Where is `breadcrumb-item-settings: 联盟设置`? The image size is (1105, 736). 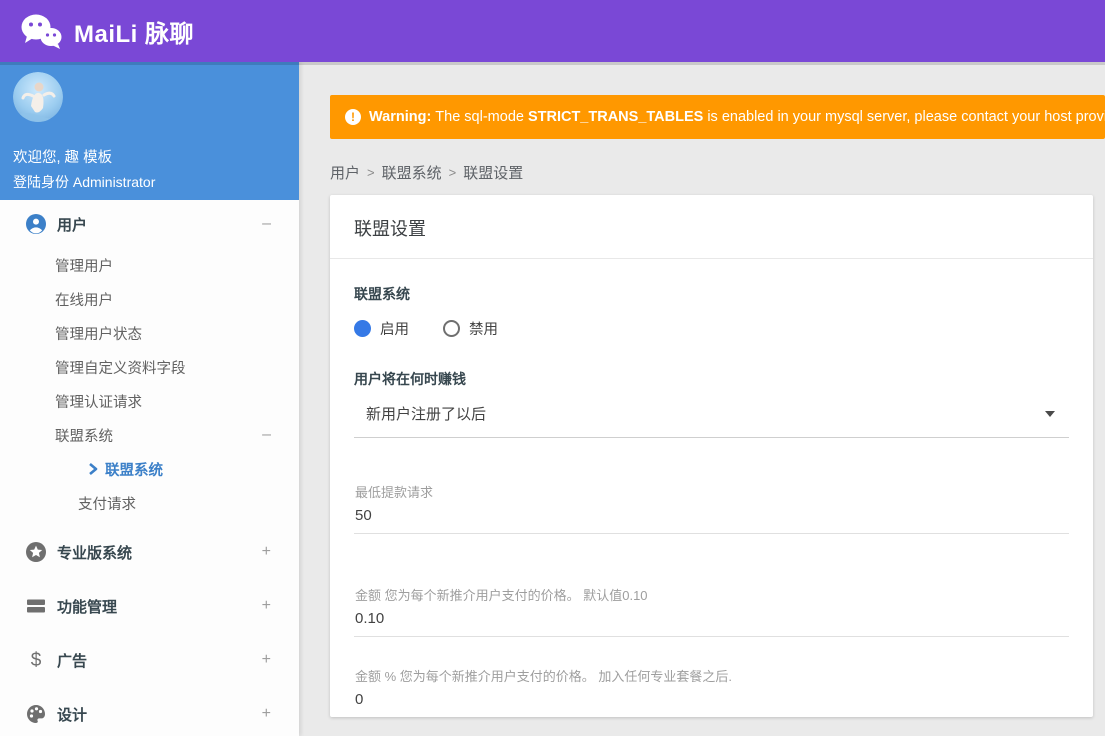
breadcrumb-item-settings: 联盟设置 is located at coordinates (493, 173).